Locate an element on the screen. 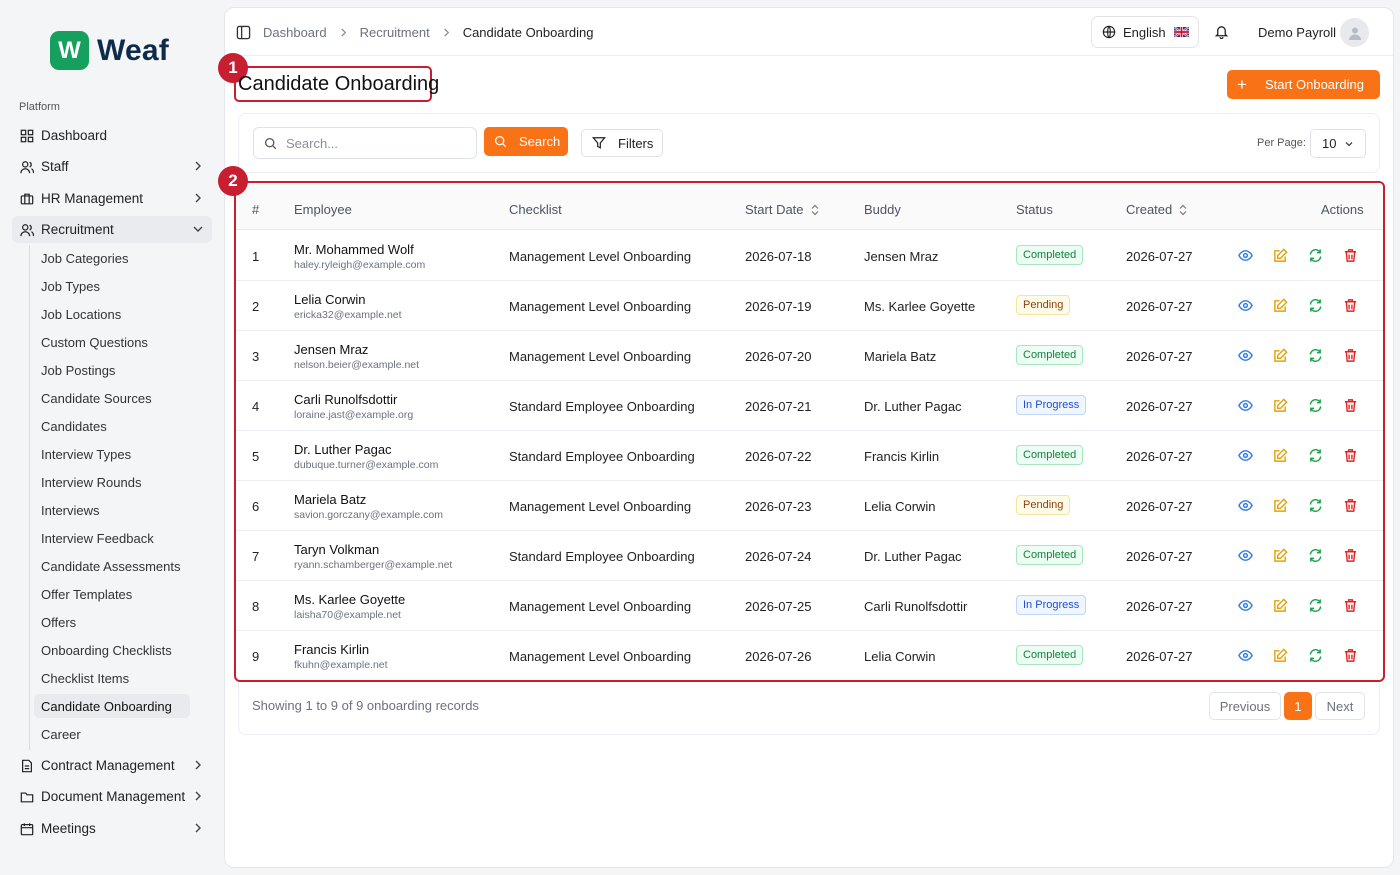 The height and width of the screenshot is (875, 1400). sidebar-item-staff: Staff is located at coordinates (112, 166).